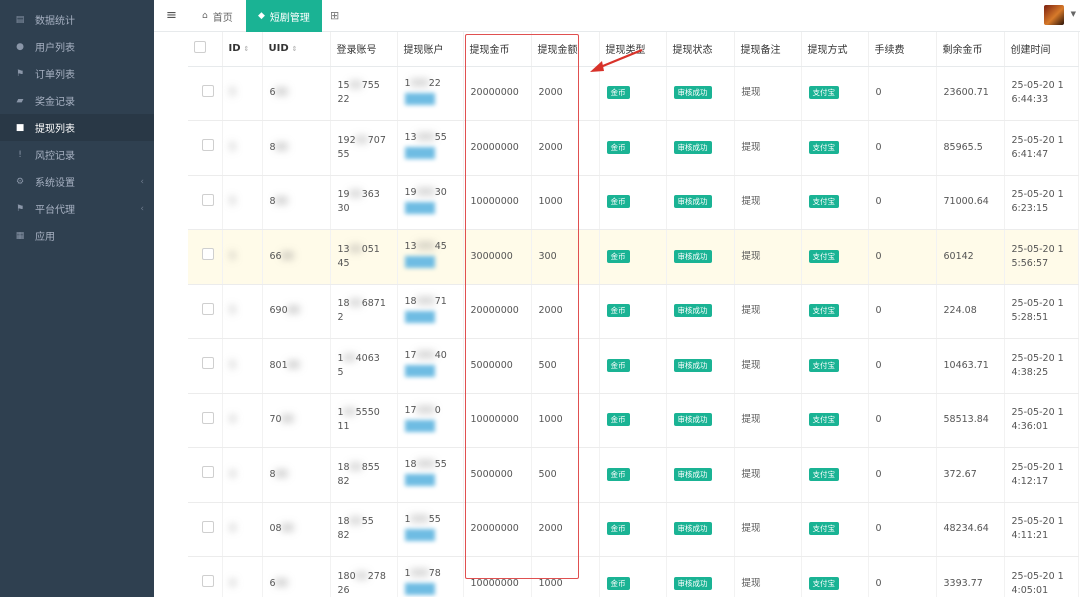 The height and width of the screenshot is (597, 1080). Describe the element at coordinates (364, 202) in the screenshot. I see `cell-login: 1900363 30` at that location.